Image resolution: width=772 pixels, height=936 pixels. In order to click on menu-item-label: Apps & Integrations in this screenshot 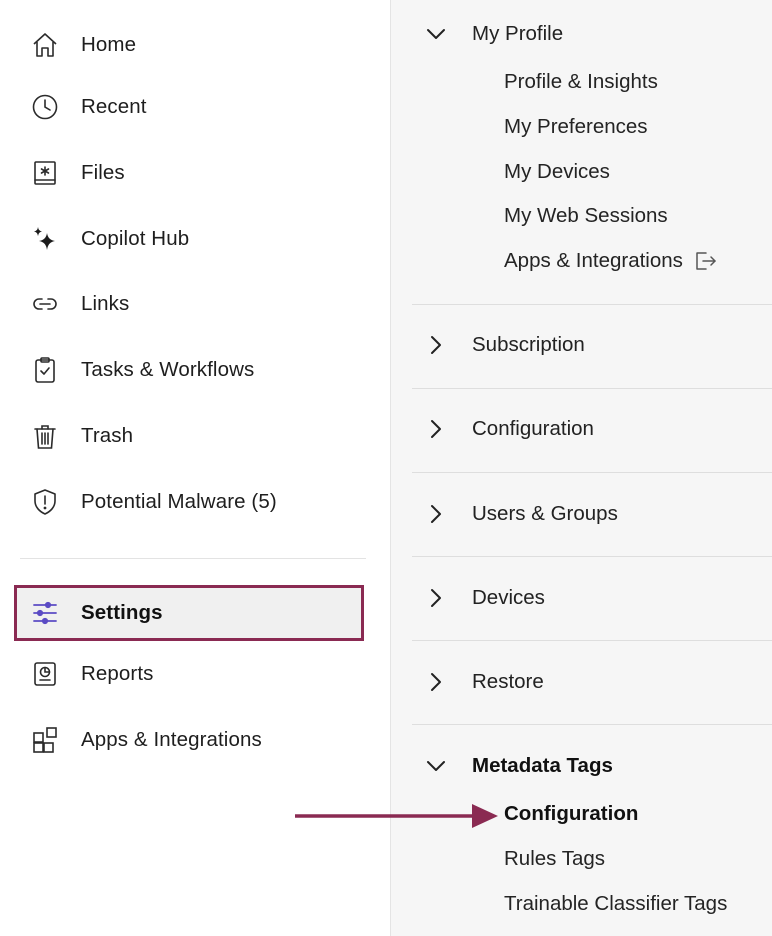, I will do `click(593, 260)`.